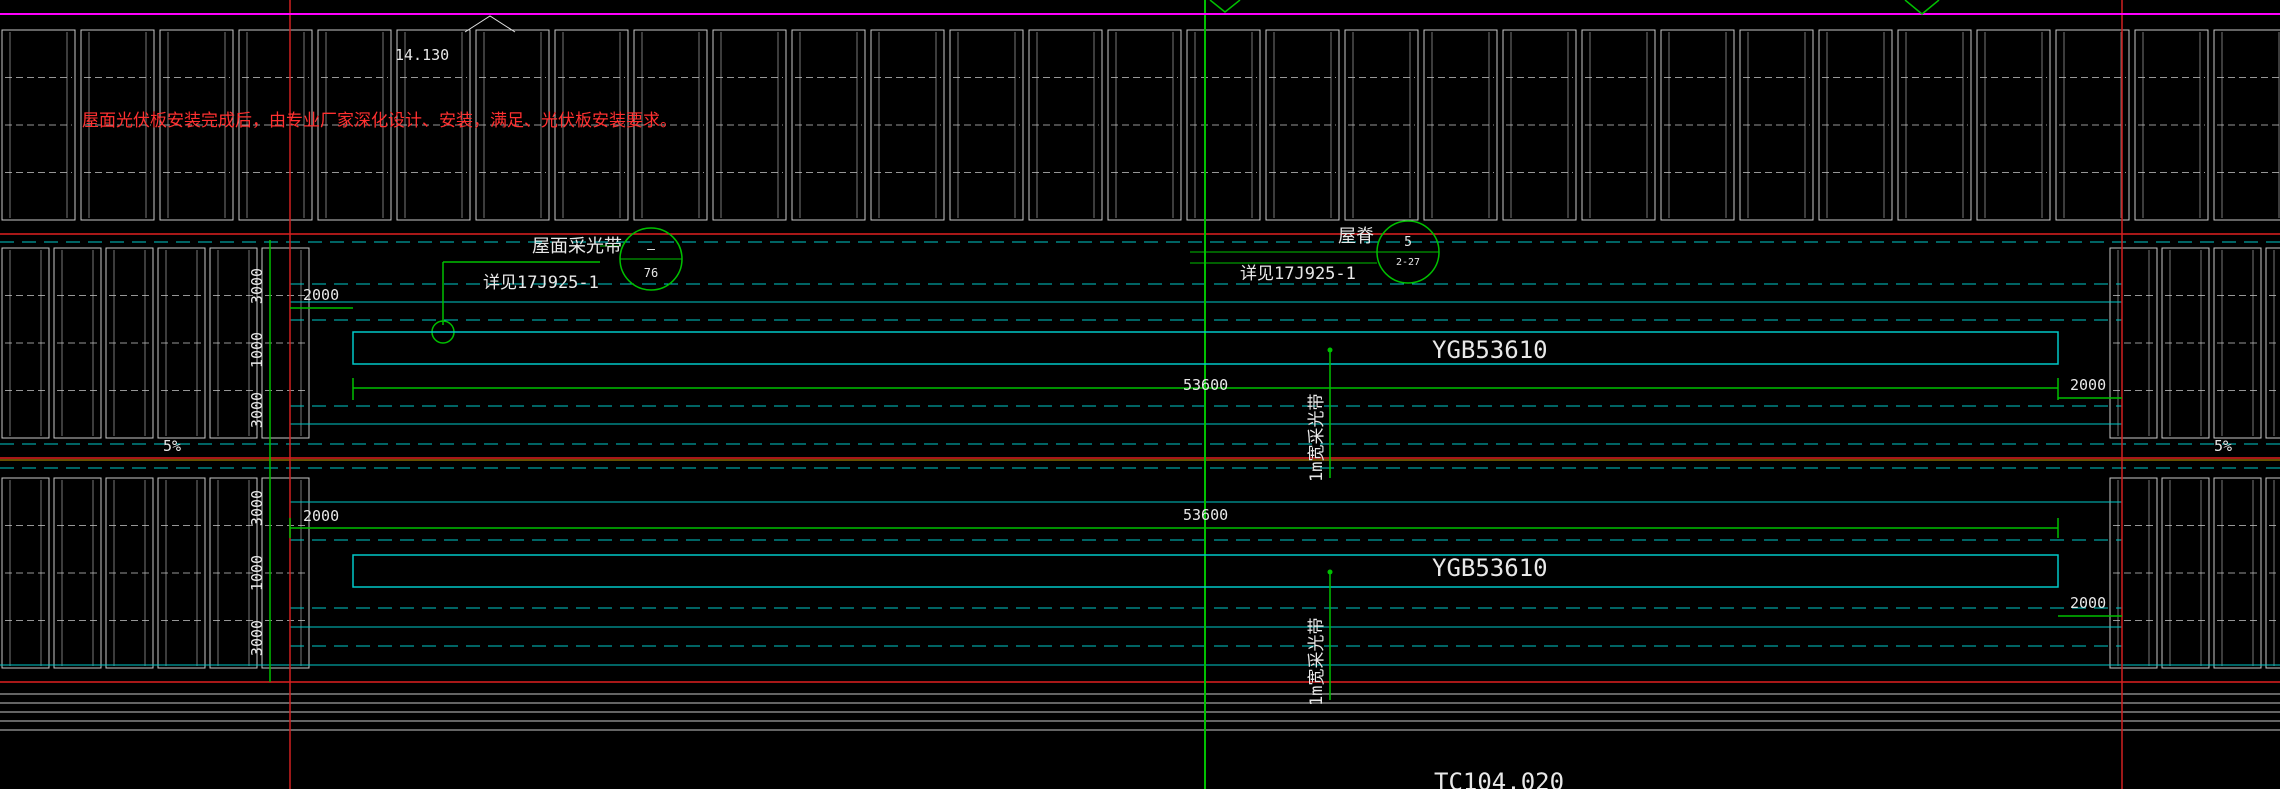 The image size is (2280, 789). I want to click on skylight-callout-top: —, so click(651, 249).